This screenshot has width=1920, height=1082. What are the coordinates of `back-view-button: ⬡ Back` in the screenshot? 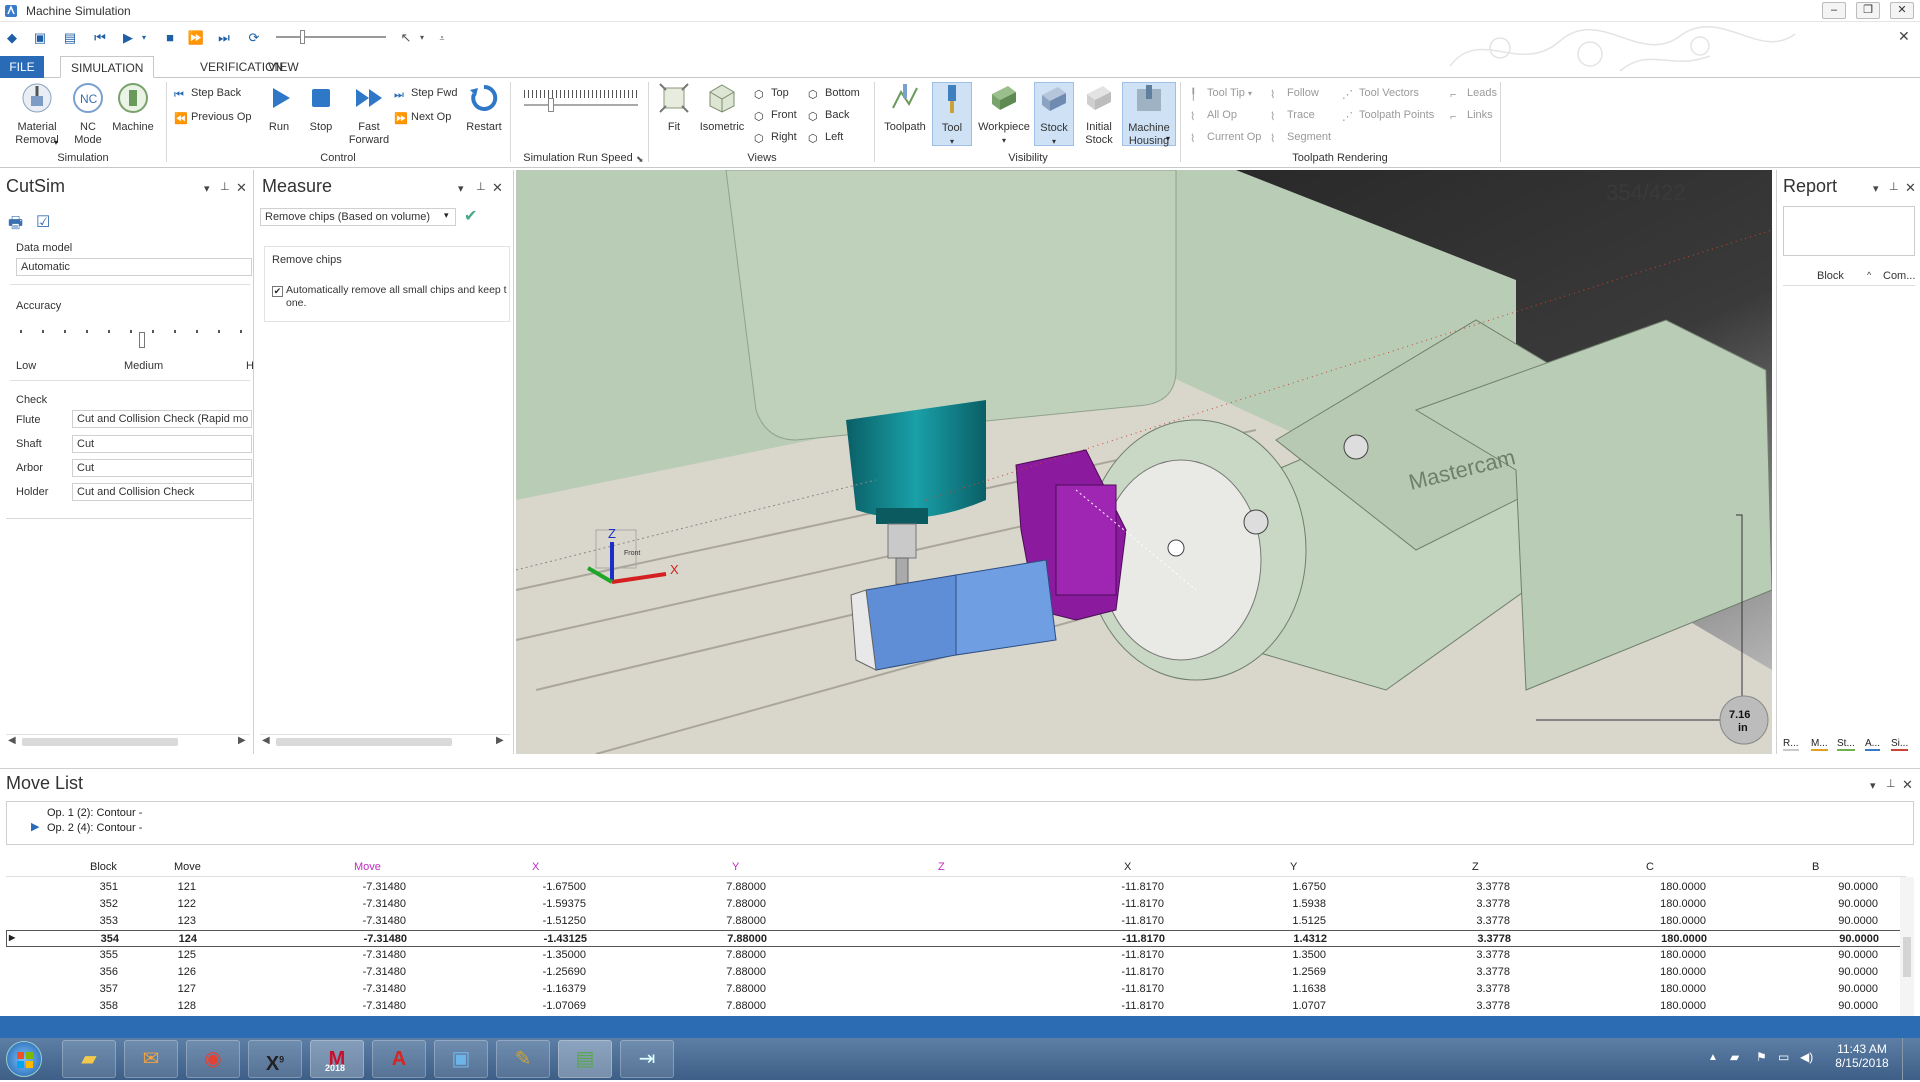 It's located at (828, 115).